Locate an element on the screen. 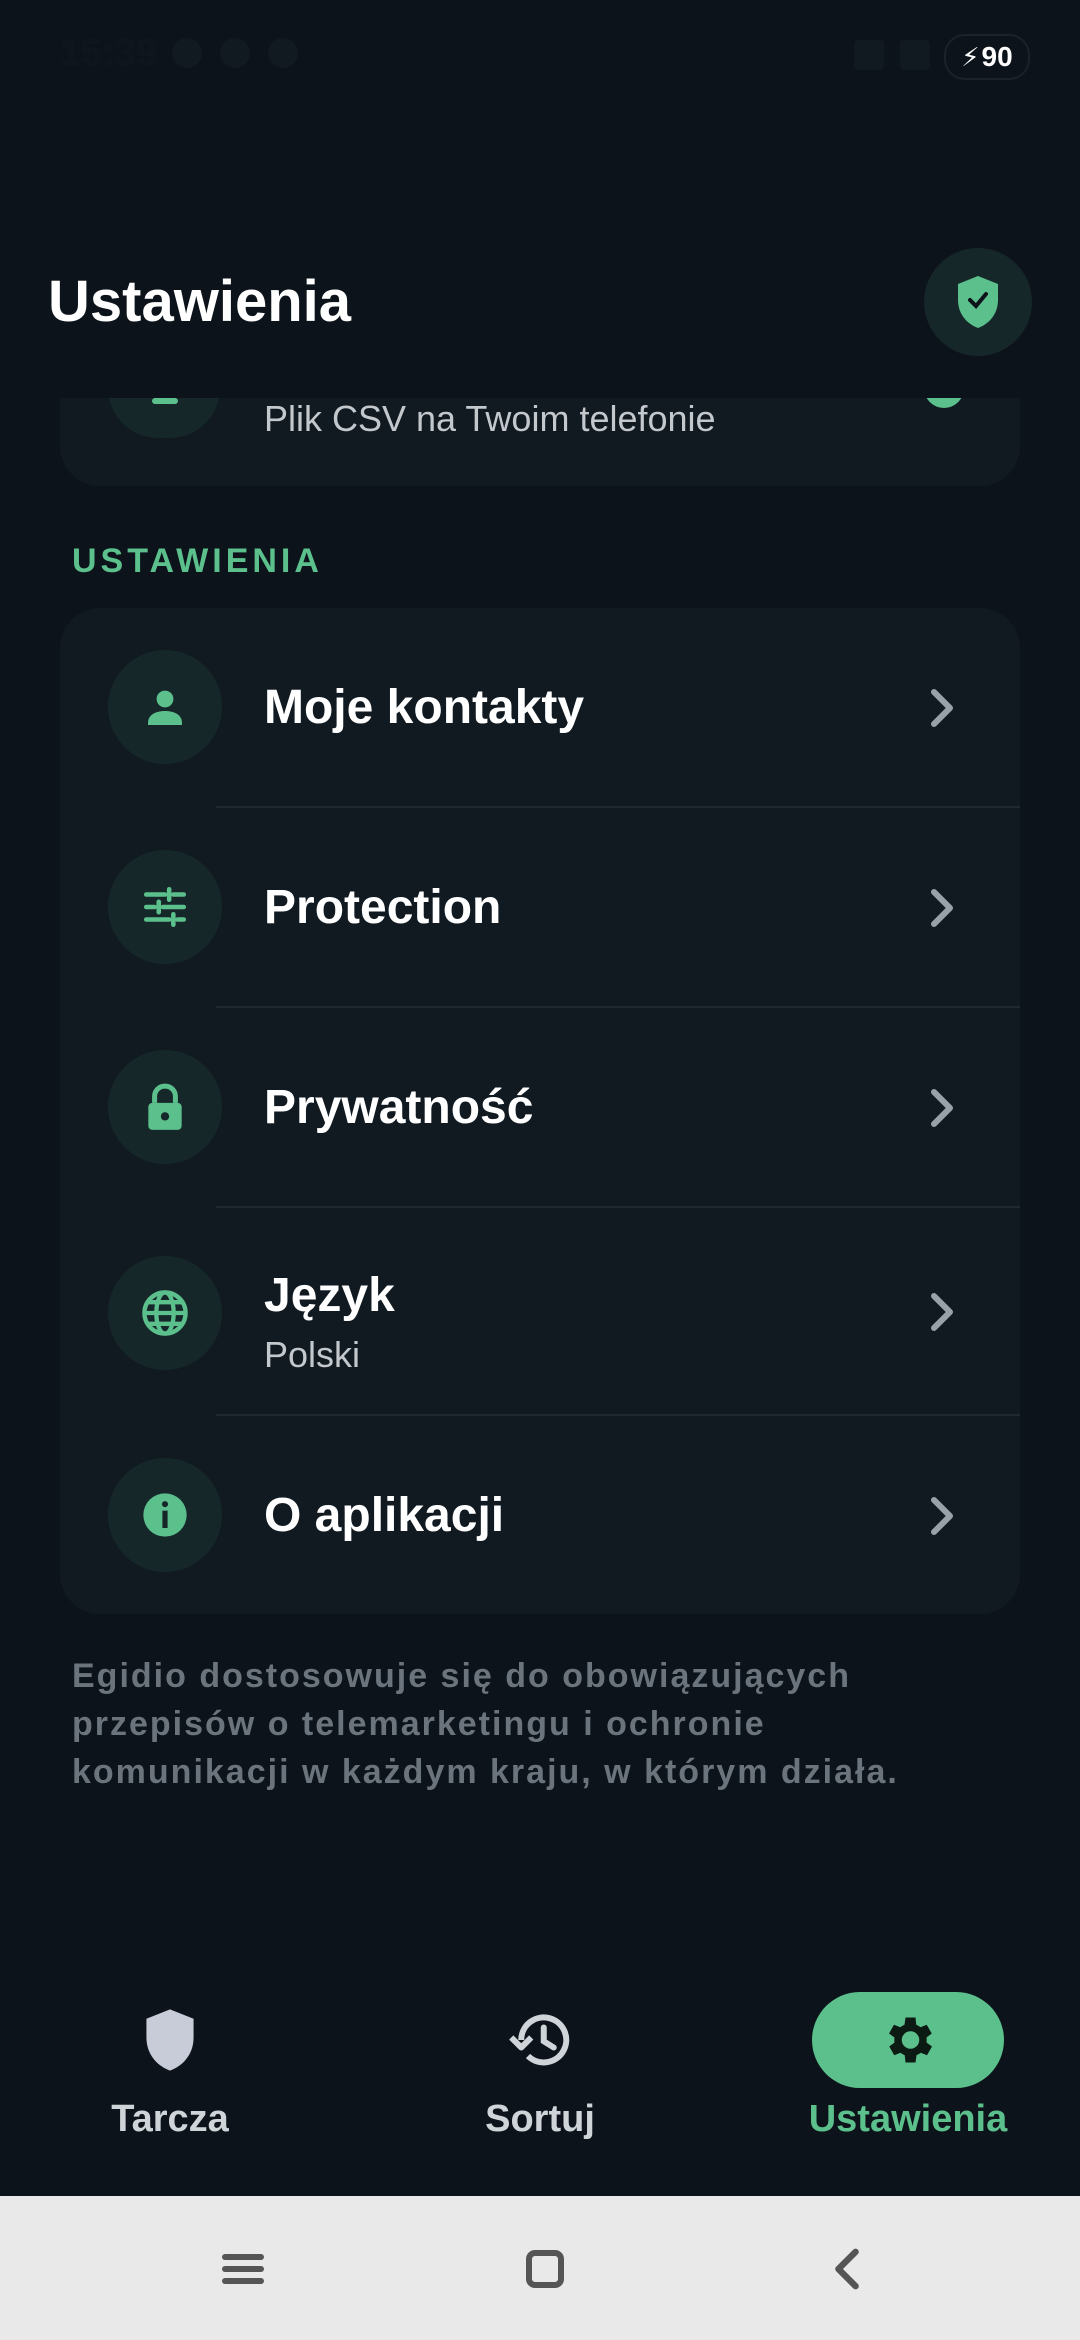 This screenshot has height=2340, width=1080. settings-item-about: O aplikacji is located at coordinates (540, 1515).